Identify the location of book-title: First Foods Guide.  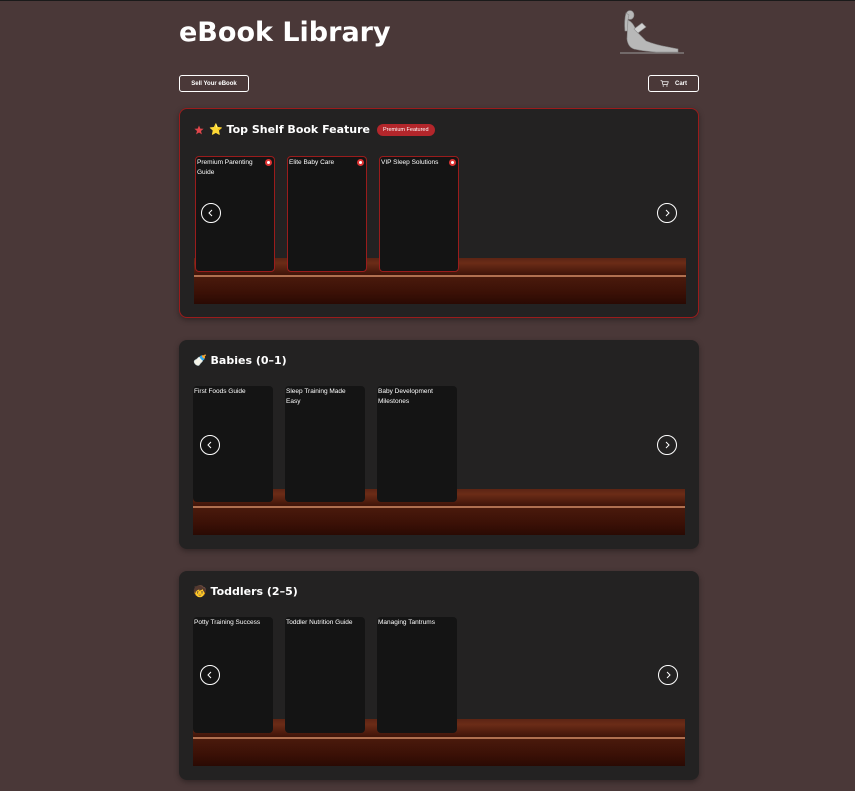
(220, 391).